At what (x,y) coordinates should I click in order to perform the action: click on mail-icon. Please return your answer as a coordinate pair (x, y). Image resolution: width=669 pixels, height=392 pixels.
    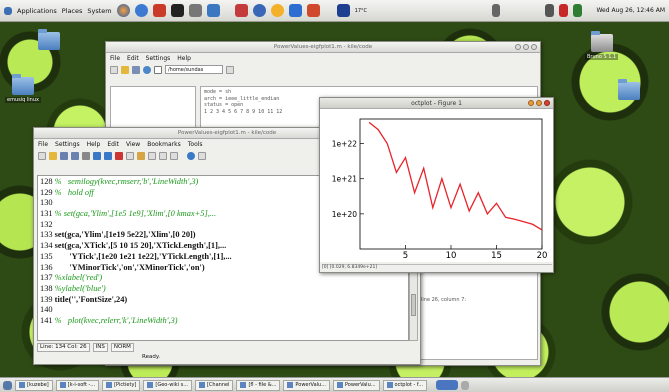
    Looking at the image, I should click on (241, 10).